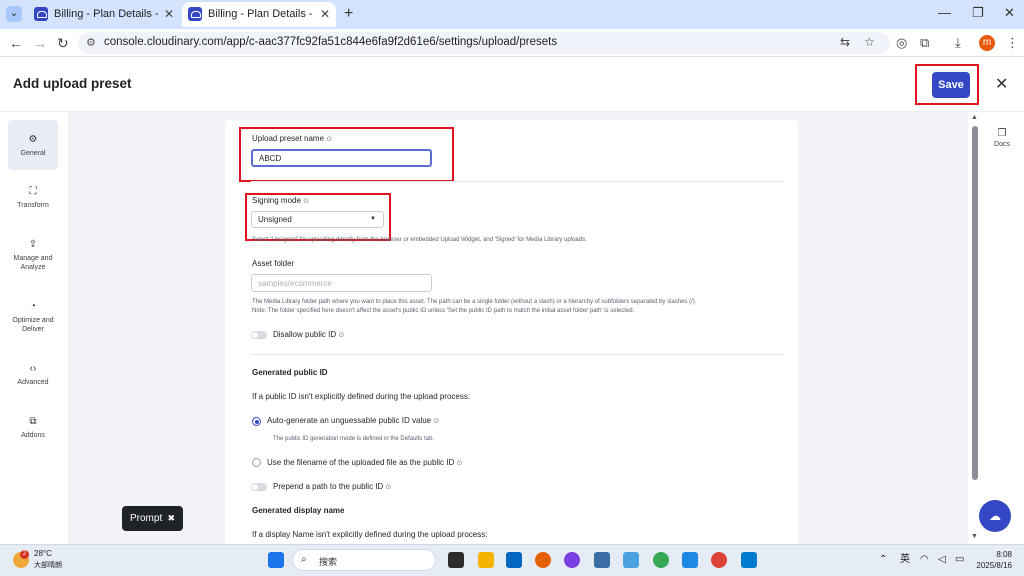 The image size is (1024, 576). I want to click on chrome-icon, so click(719, 560).